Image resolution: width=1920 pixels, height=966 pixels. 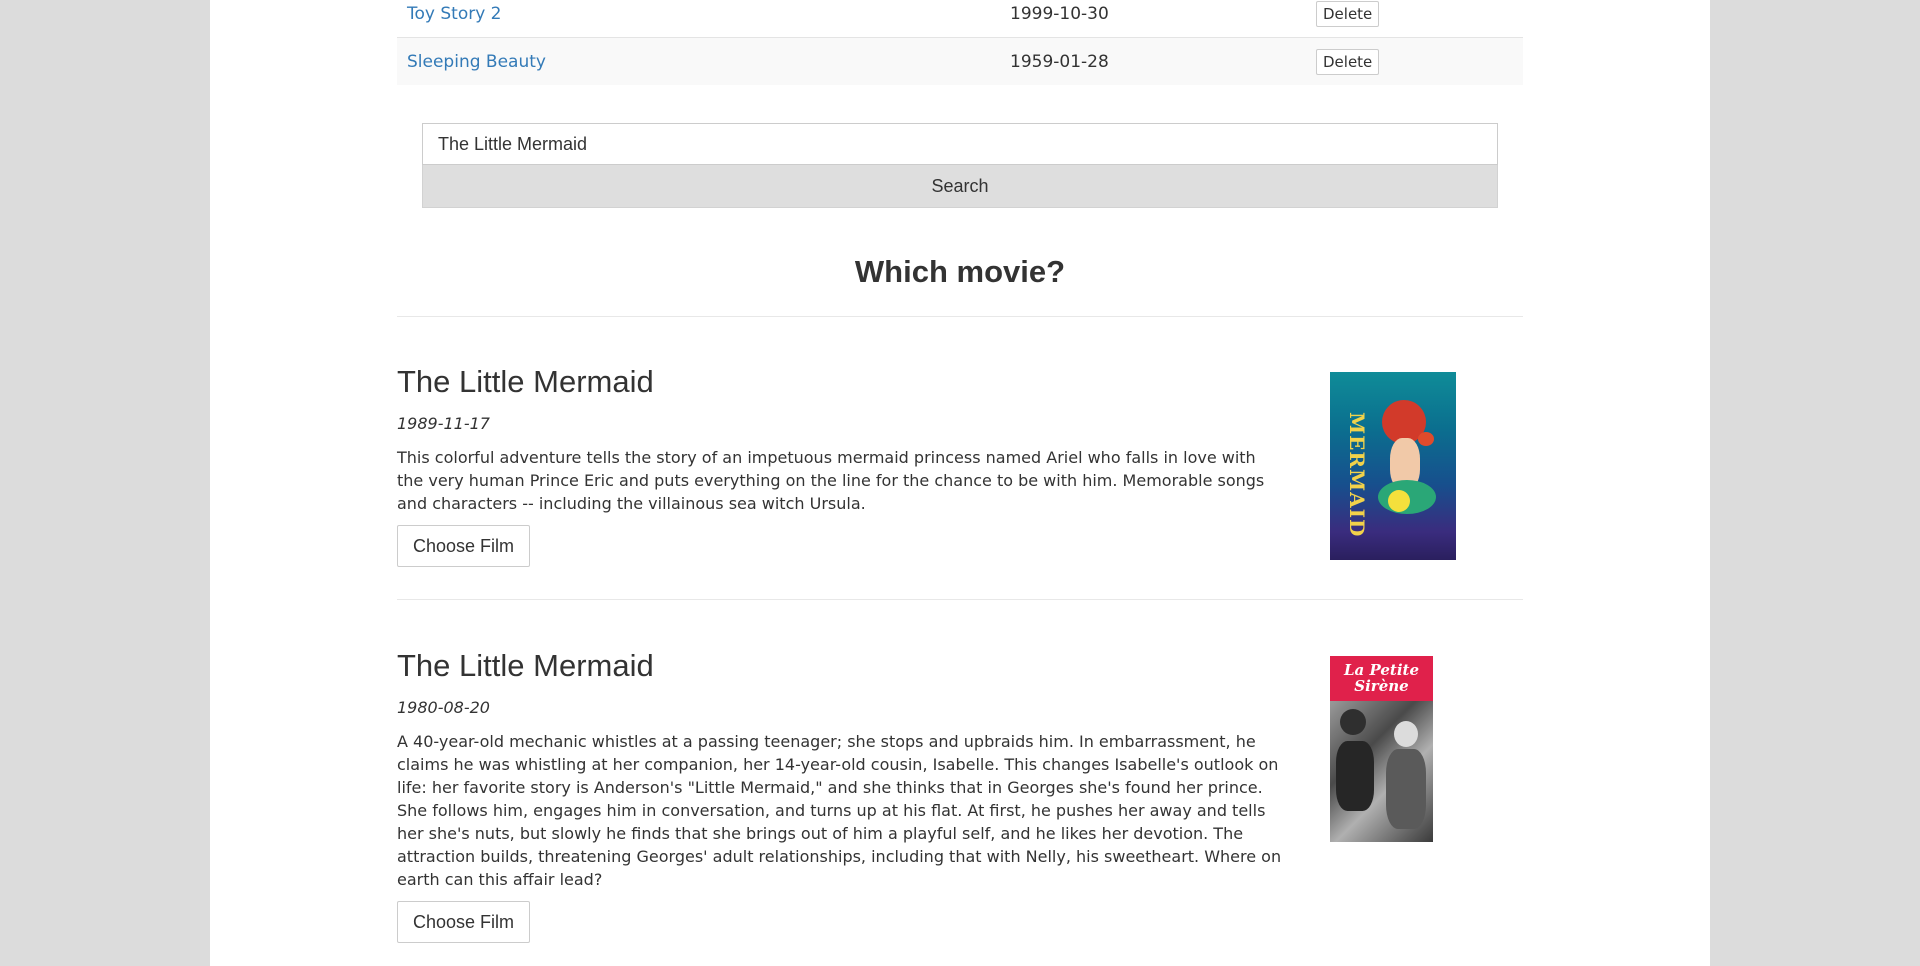 I want to click on poster-crab, so click(x=1426, y=439).